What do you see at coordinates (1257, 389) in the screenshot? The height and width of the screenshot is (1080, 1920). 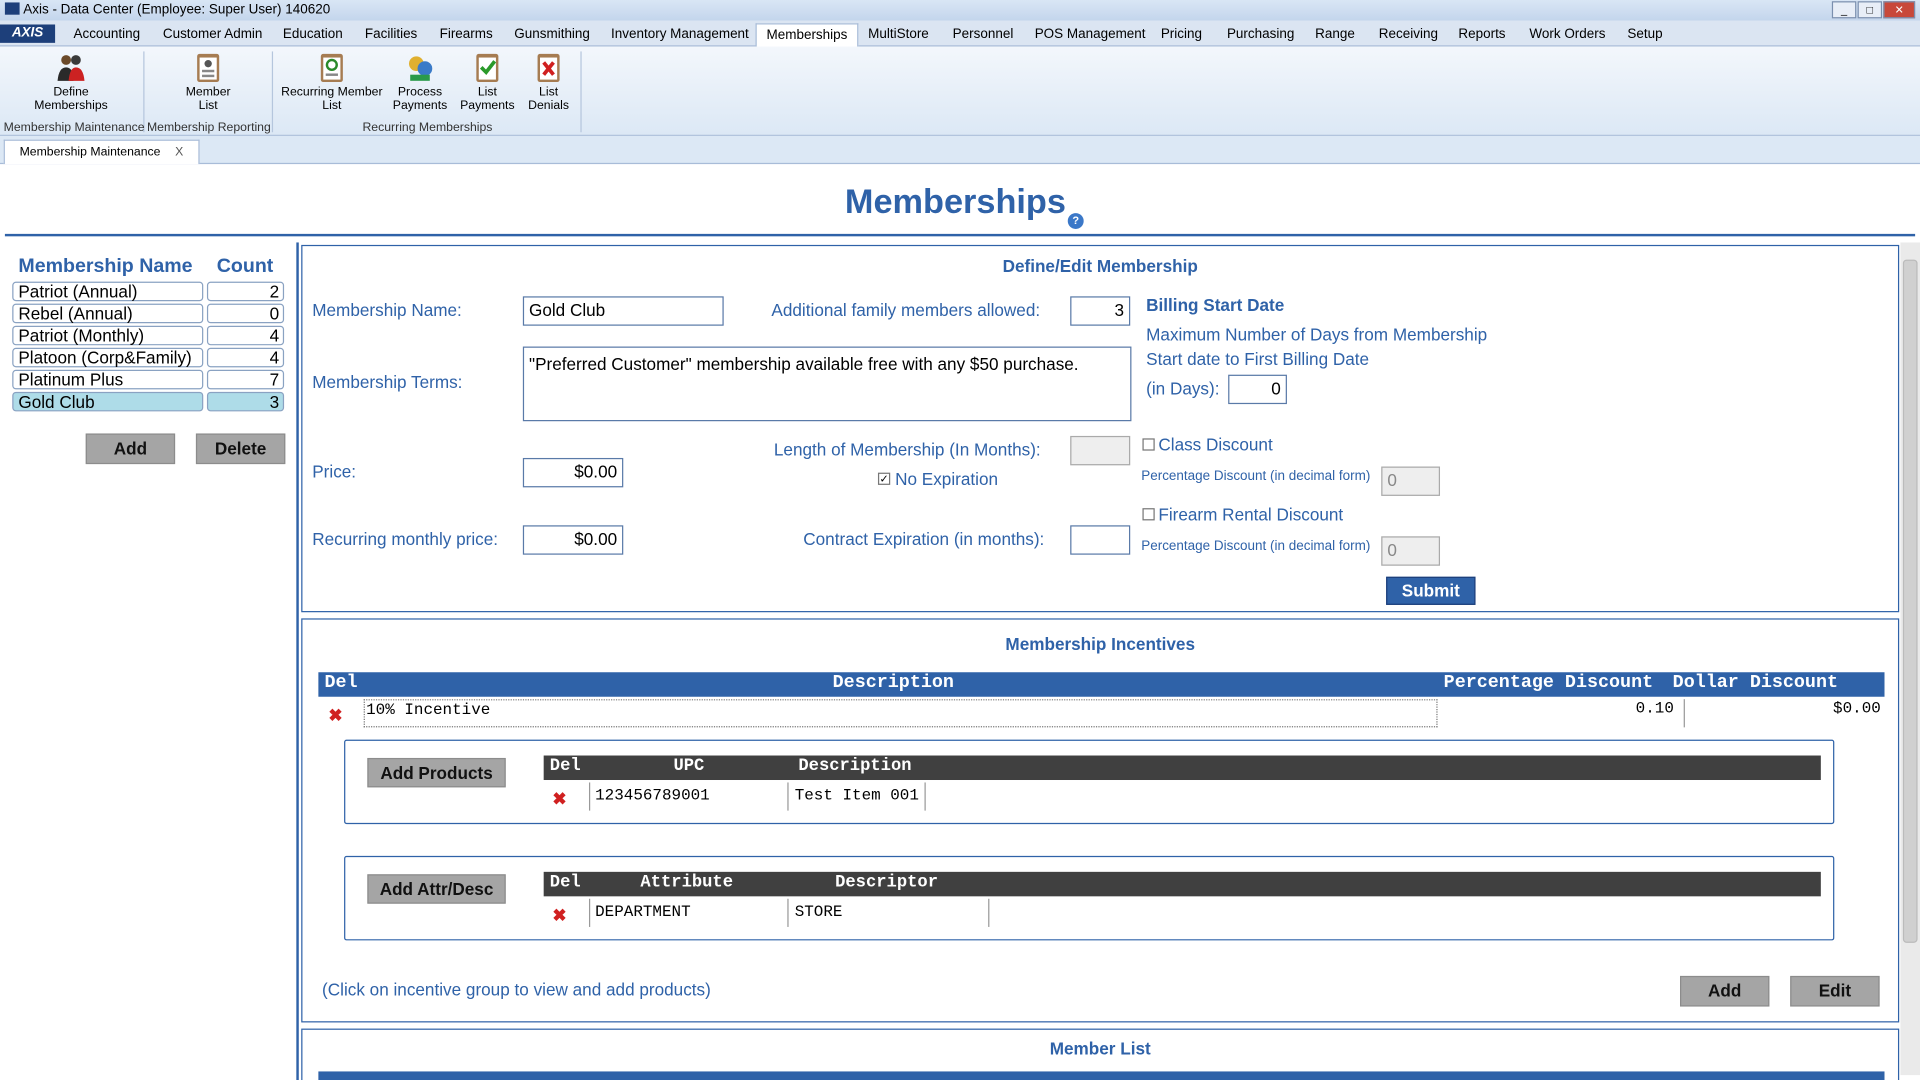 I see `billing-days-input: 0` at bounding box center [1257, 389].